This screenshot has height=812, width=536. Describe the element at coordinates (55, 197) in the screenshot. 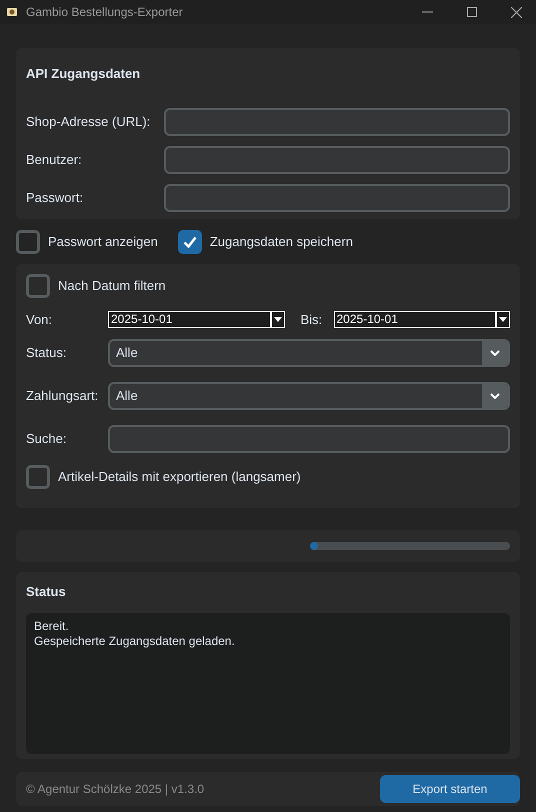

I see `field-label: Passwort:` at that location.